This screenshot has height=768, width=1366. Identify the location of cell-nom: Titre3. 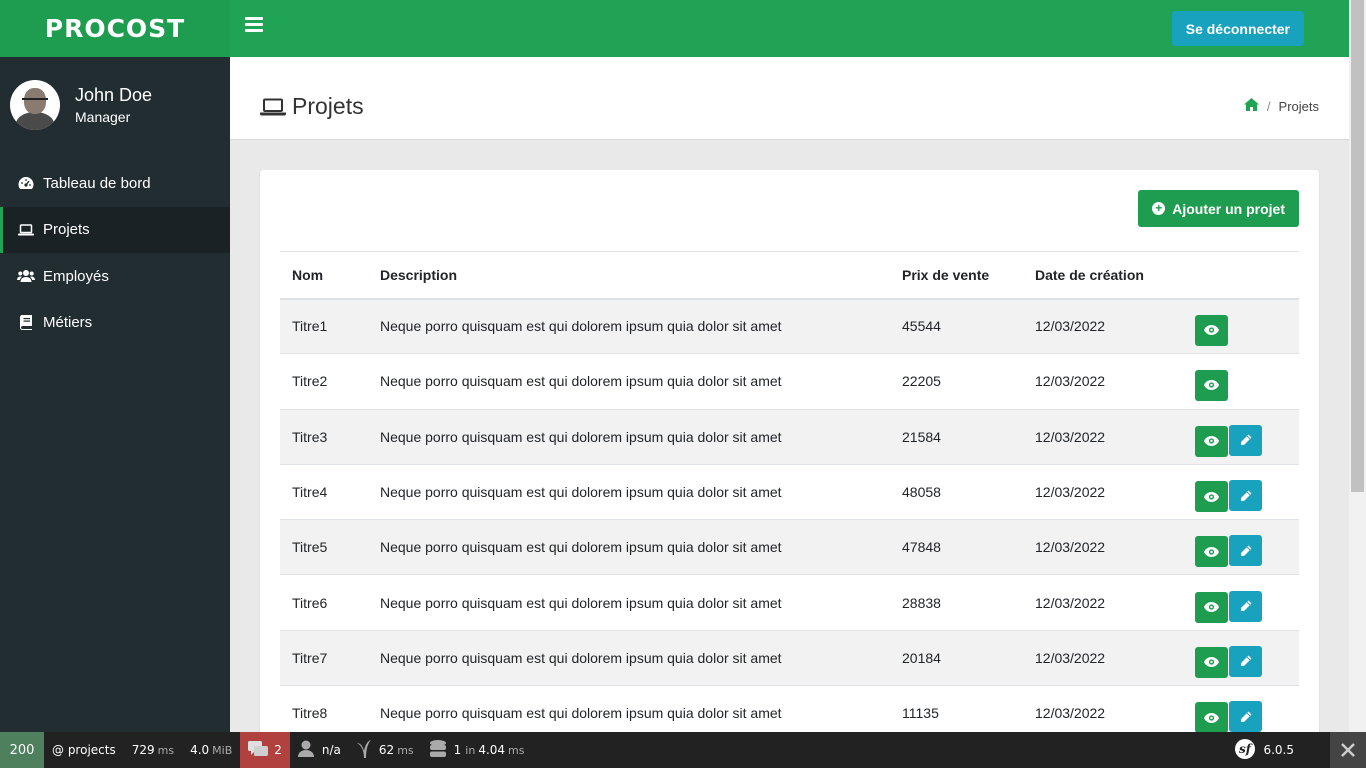
(324, 436).